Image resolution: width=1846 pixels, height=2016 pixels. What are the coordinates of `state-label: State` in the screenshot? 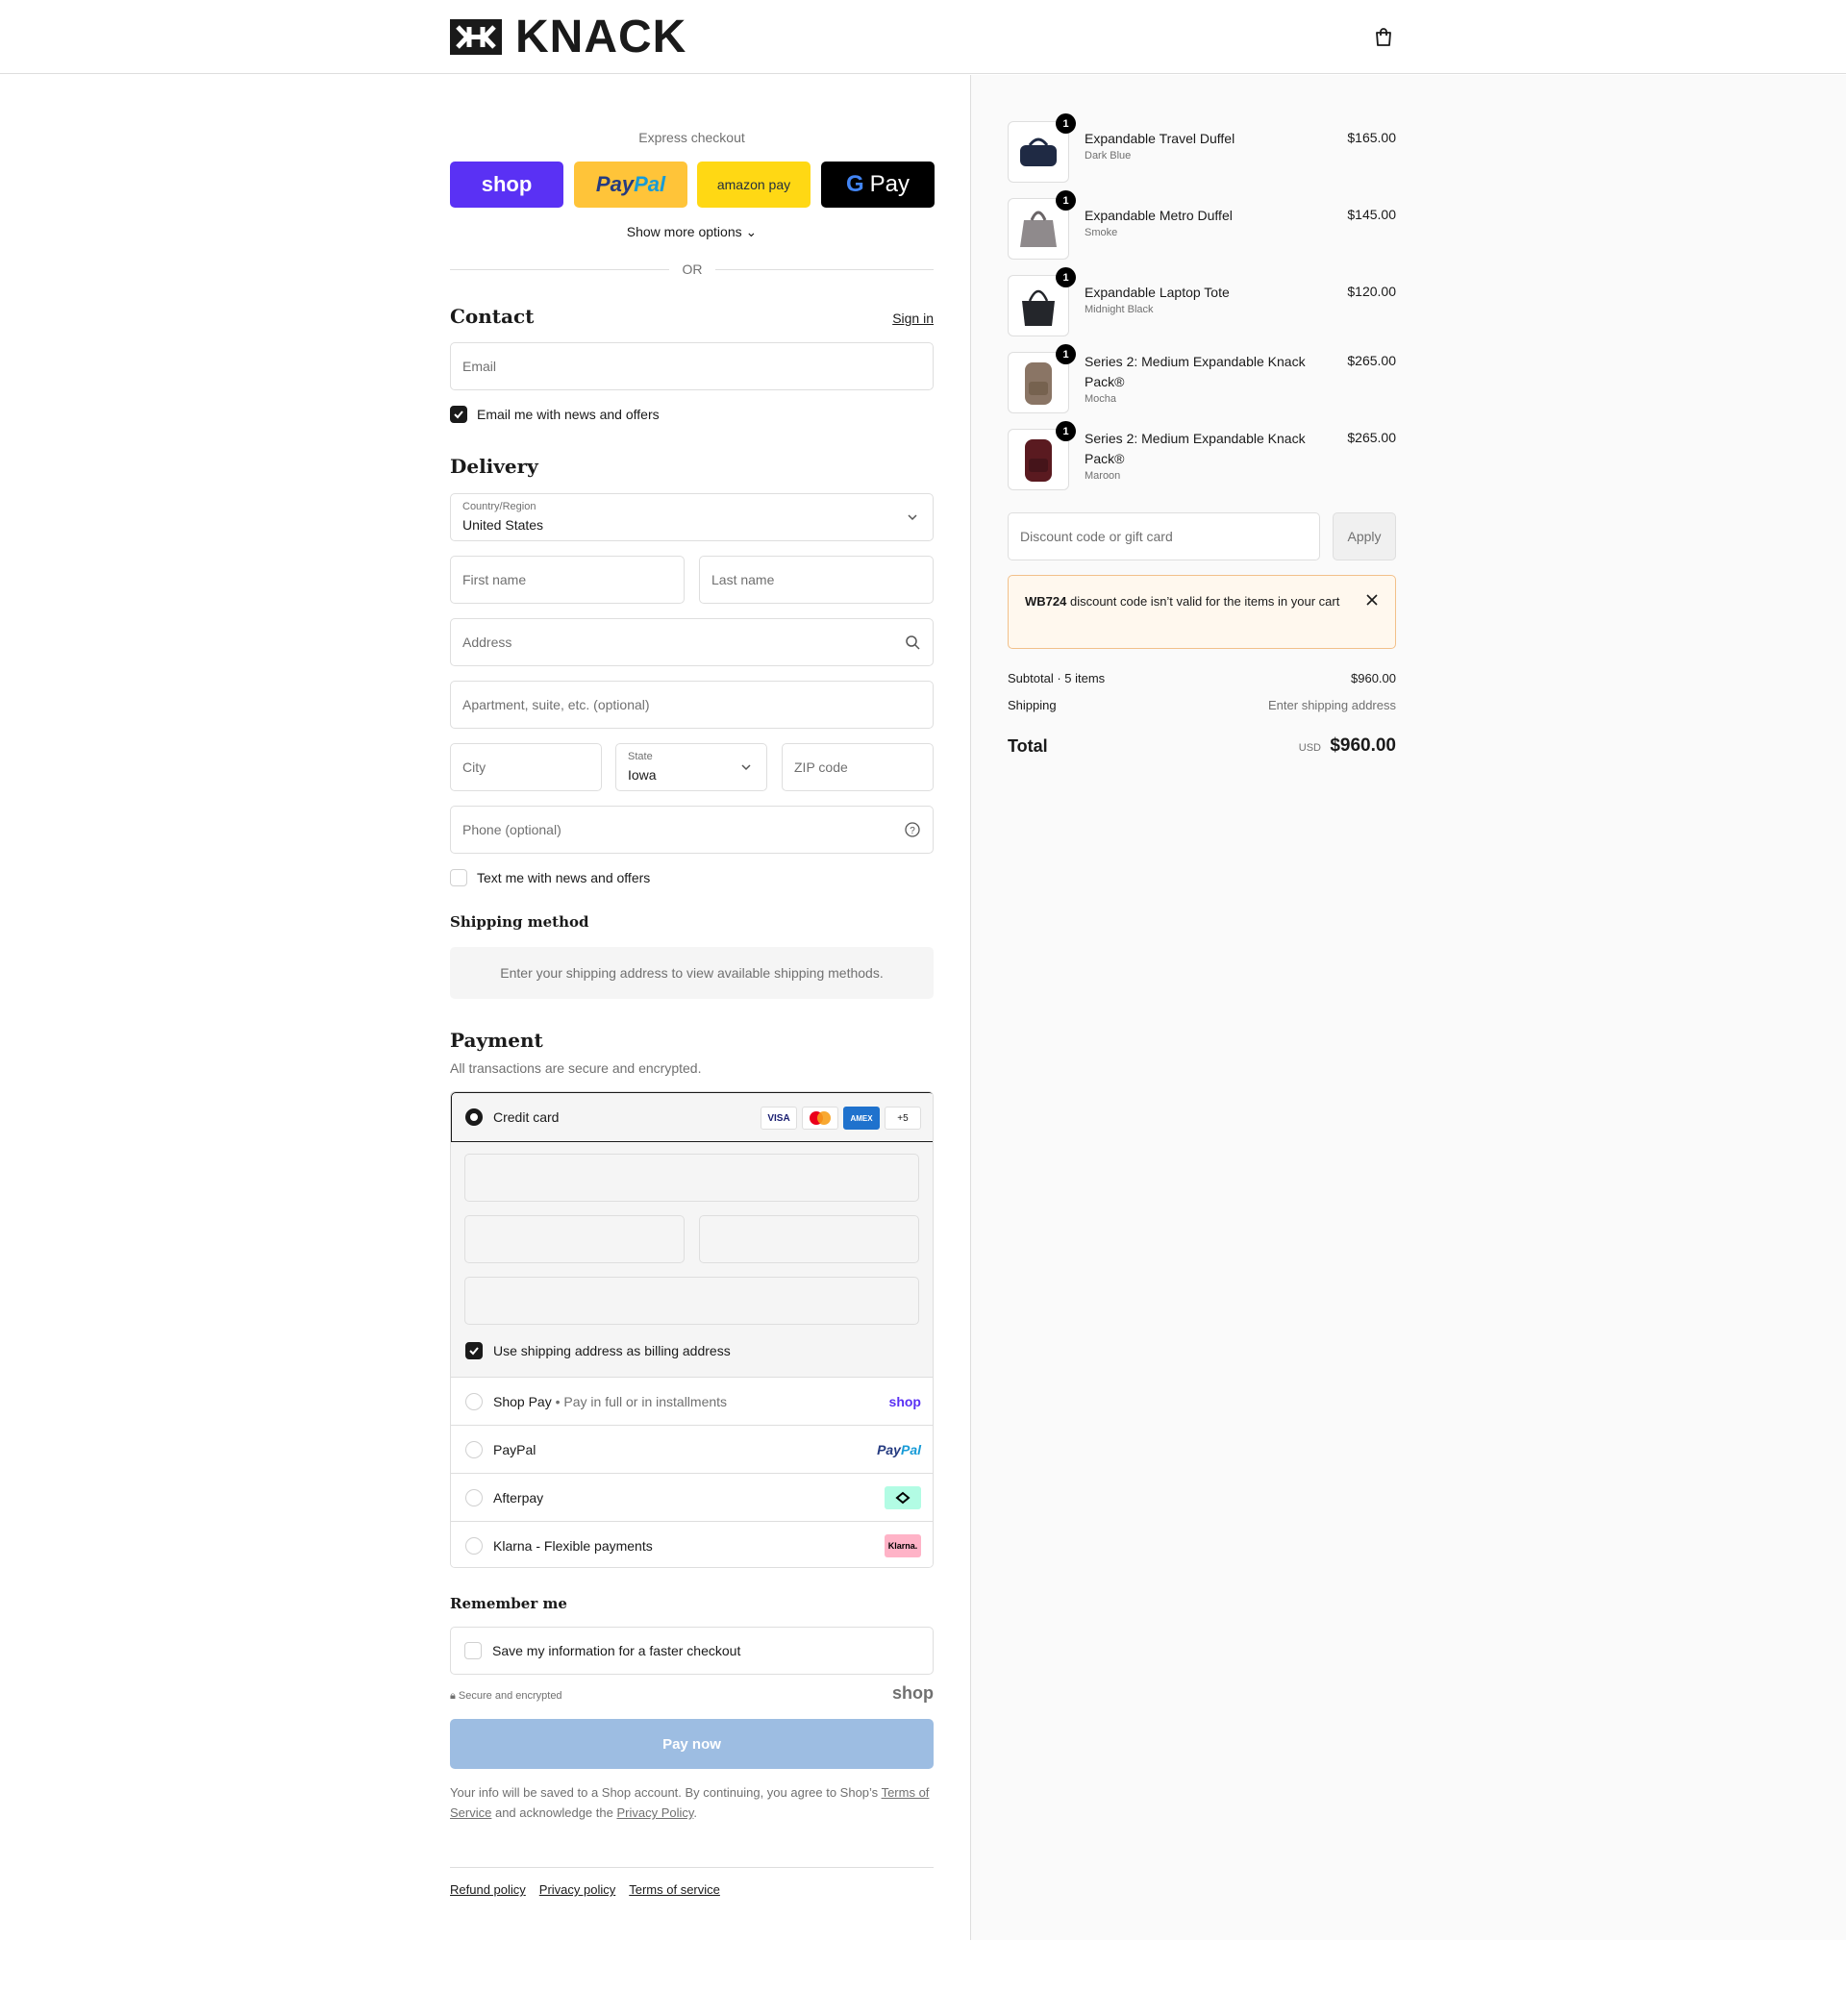 It's located at (640, 756).